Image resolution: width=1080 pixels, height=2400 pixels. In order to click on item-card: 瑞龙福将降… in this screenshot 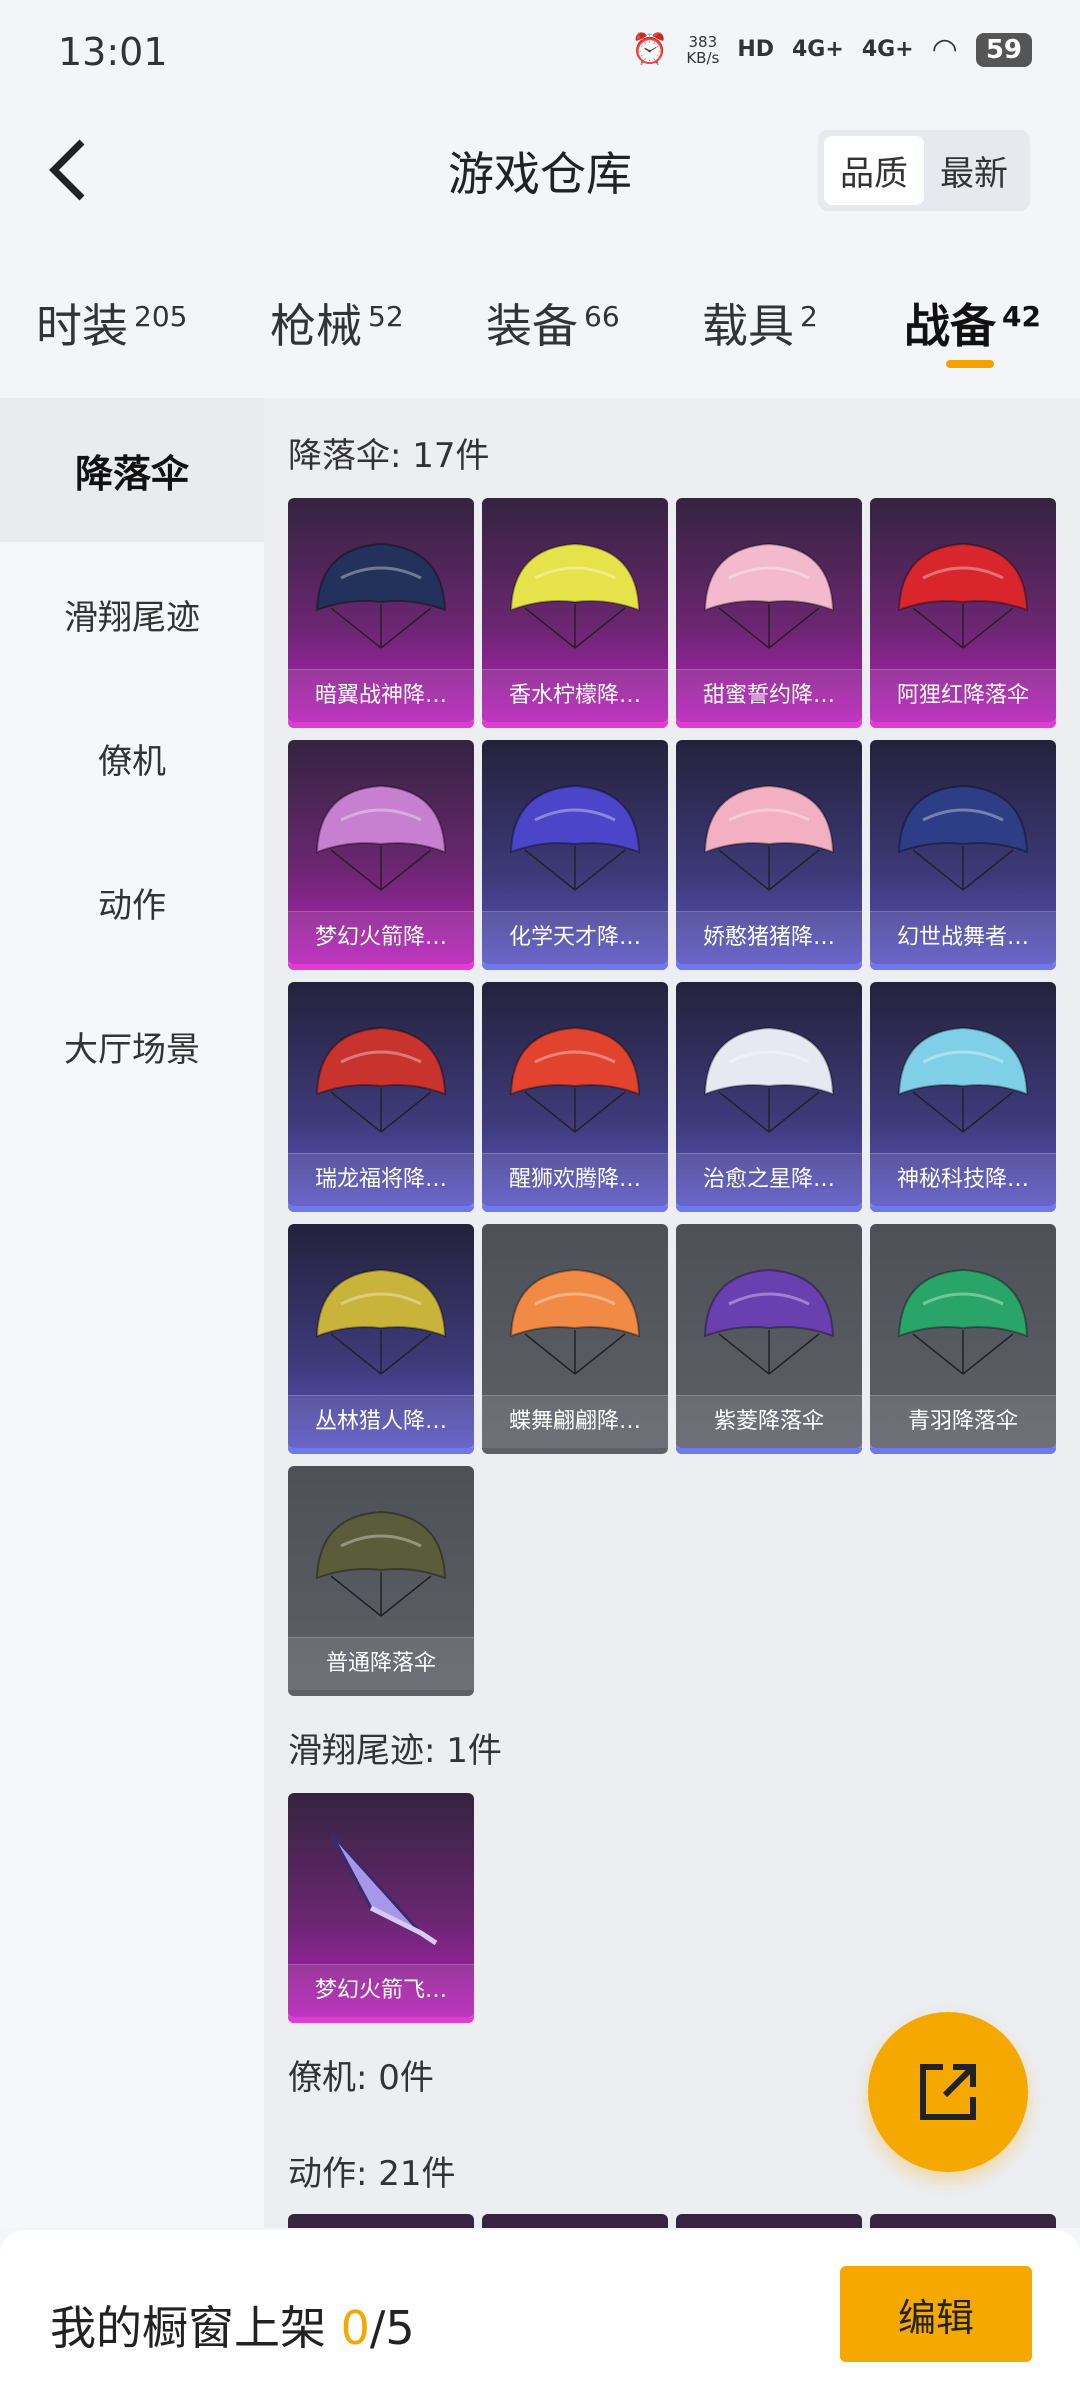, I will do `click(381, 1097)`.